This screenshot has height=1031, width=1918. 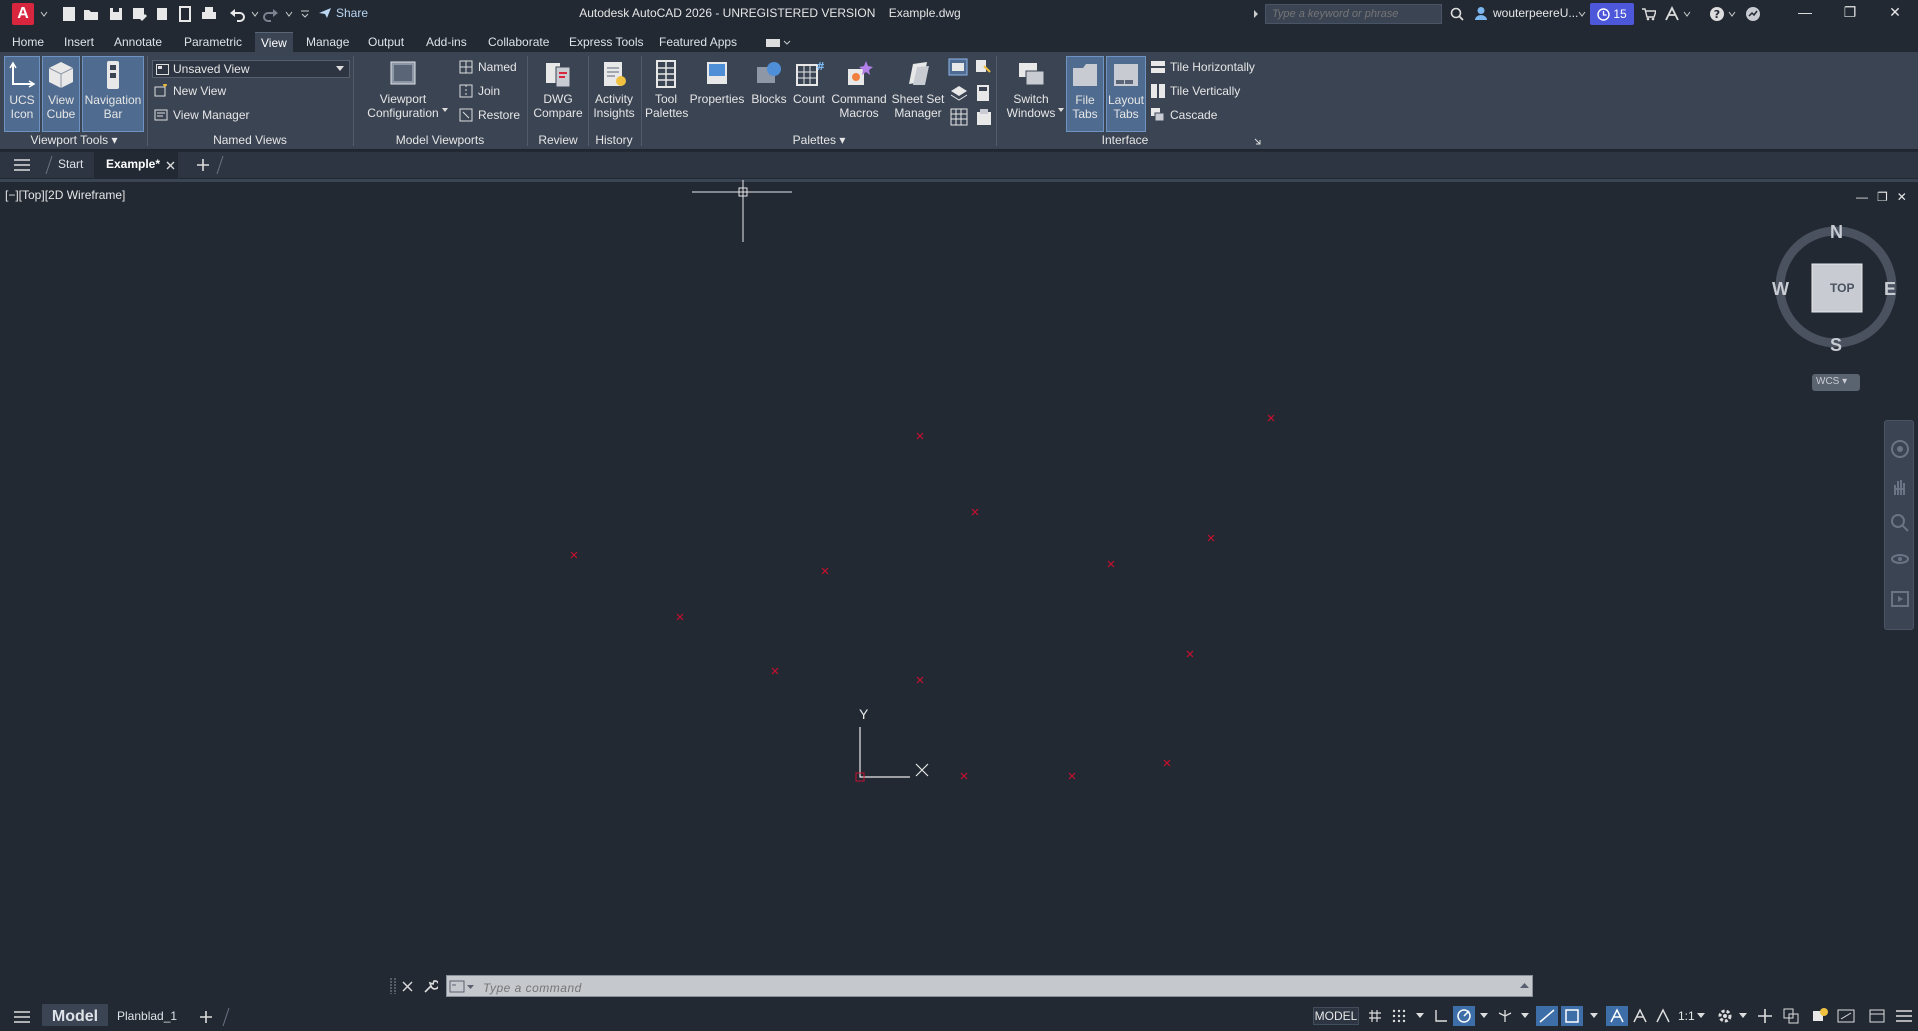 I want to click on steering-wheel-icon, so click(x=1900, y=449).